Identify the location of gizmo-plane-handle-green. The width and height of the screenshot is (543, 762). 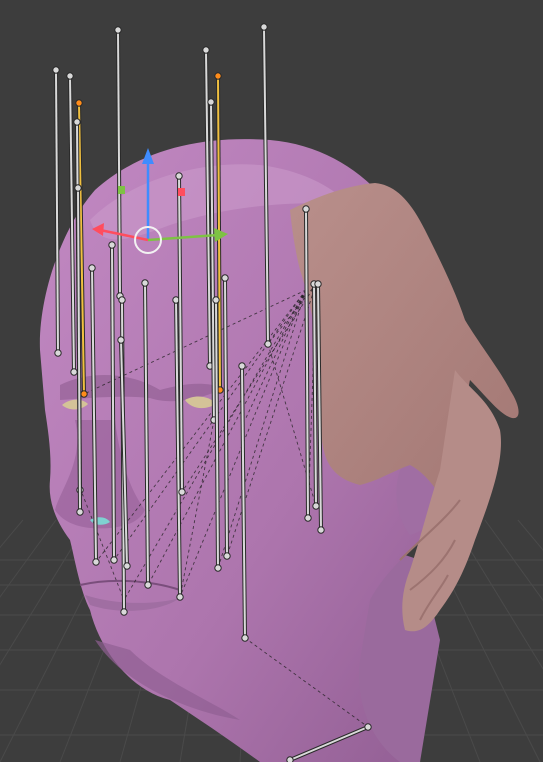
(121, 190).